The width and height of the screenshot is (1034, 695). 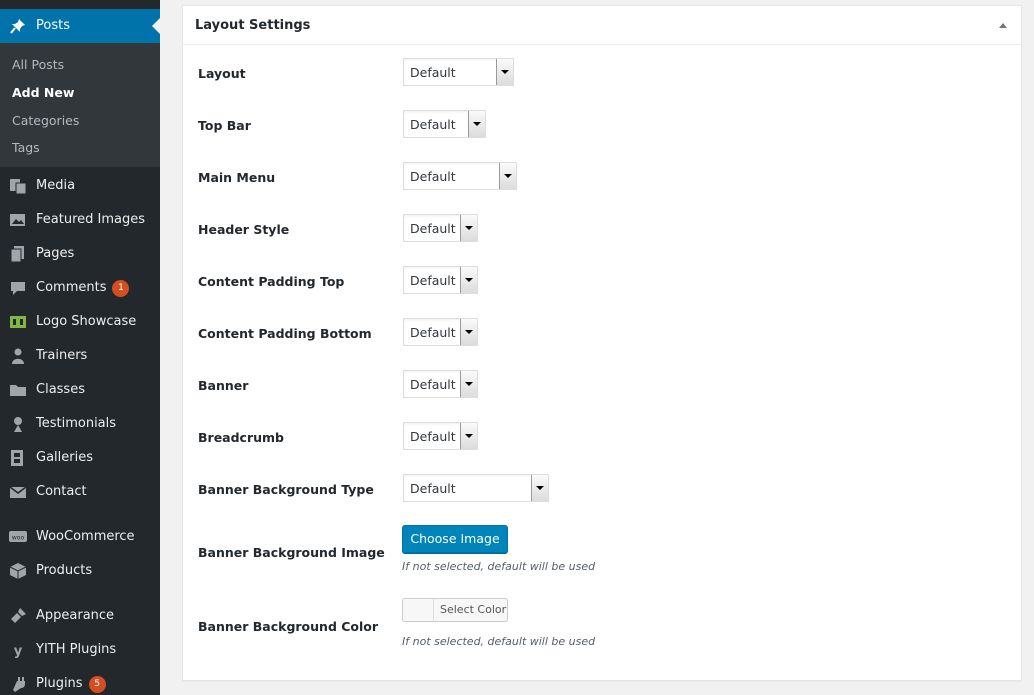 I want to click on choose-image-button: Choose Image, so click(x=455, y=539).